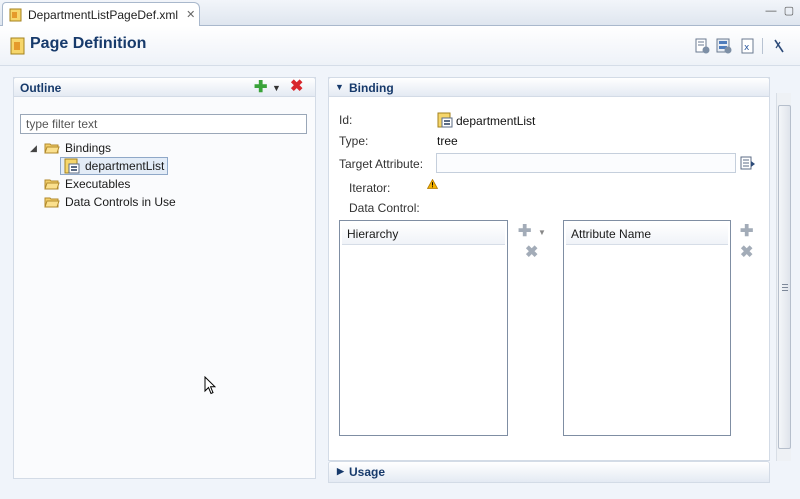  I want to click on close-icon: ✕, so click(190, 14).